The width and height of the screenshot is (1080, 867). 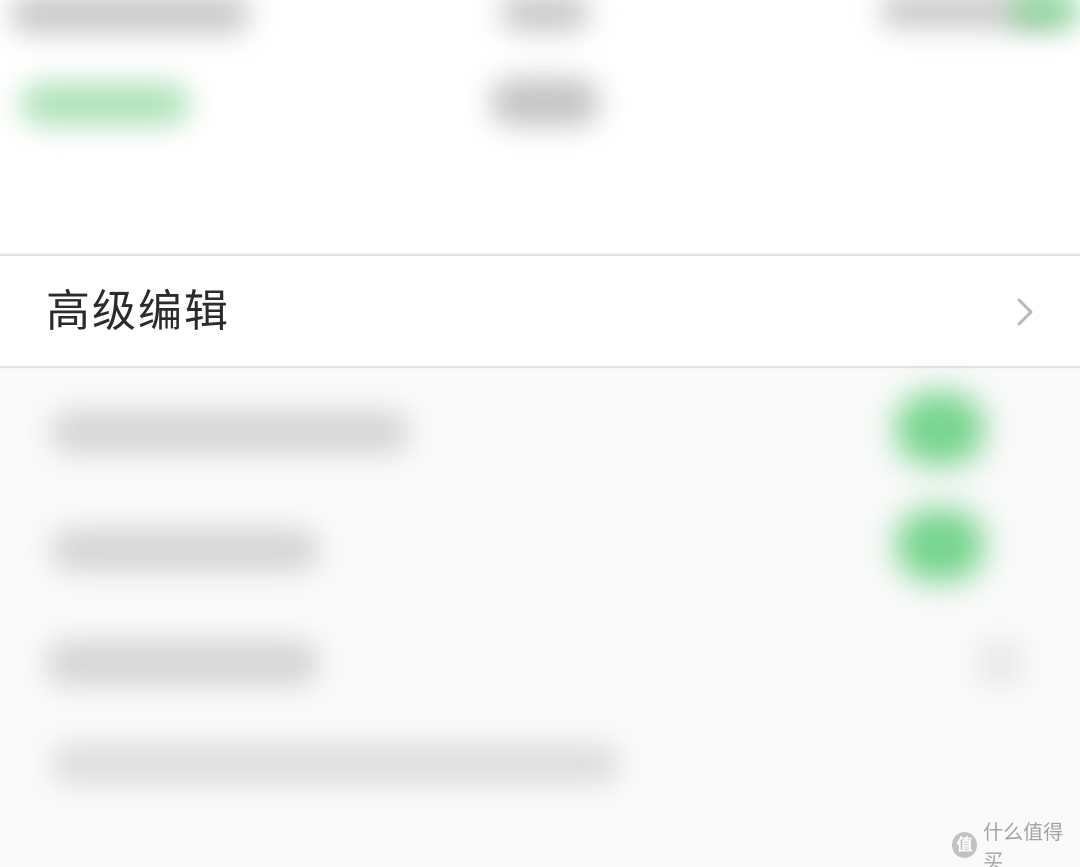 I want to click on watermark: 值 什么值得买, so click(x=1016, y=843).